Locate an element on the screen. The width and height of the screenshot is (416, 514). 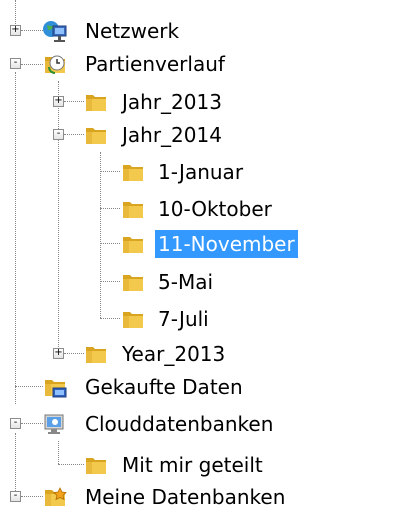
tree-node: + Jahr_2013 is located at coordinates (208, 102).